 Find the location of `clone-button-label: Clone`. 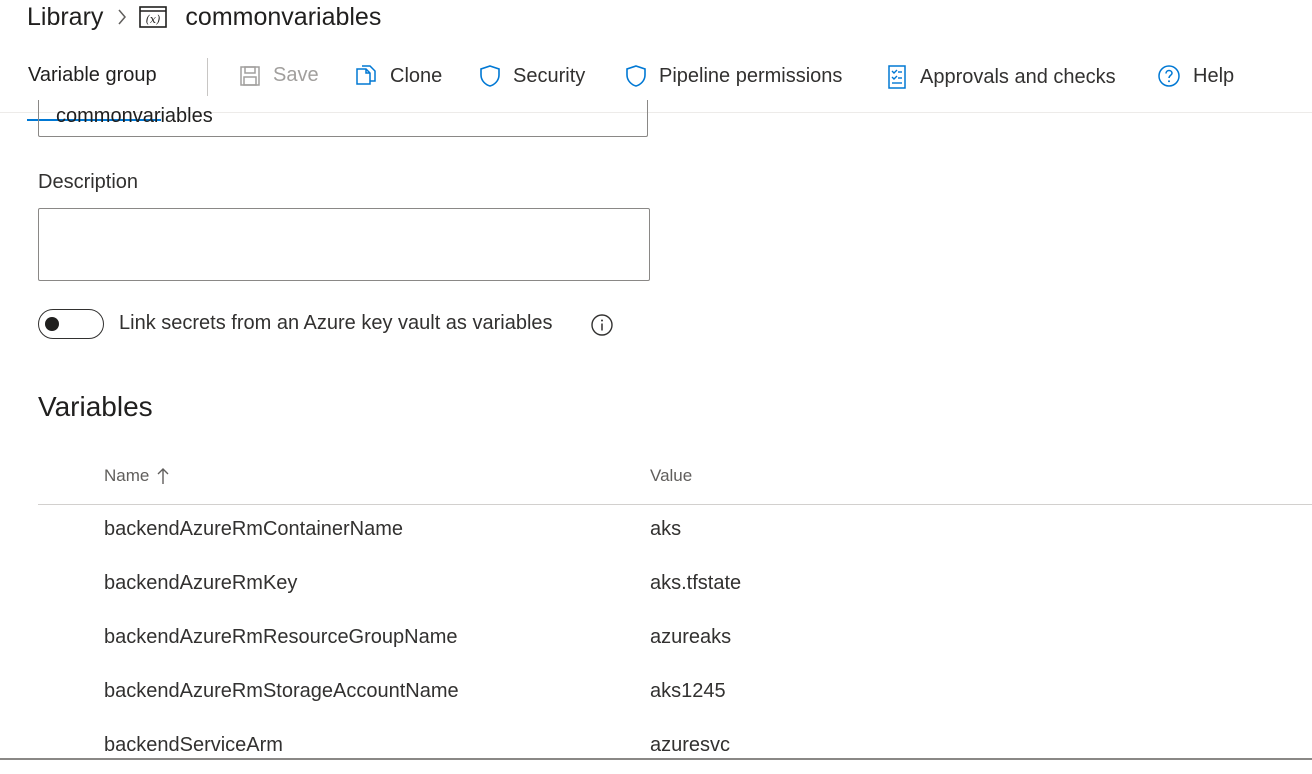

clone-button-label: Clone is located at coordinates (416, 75).